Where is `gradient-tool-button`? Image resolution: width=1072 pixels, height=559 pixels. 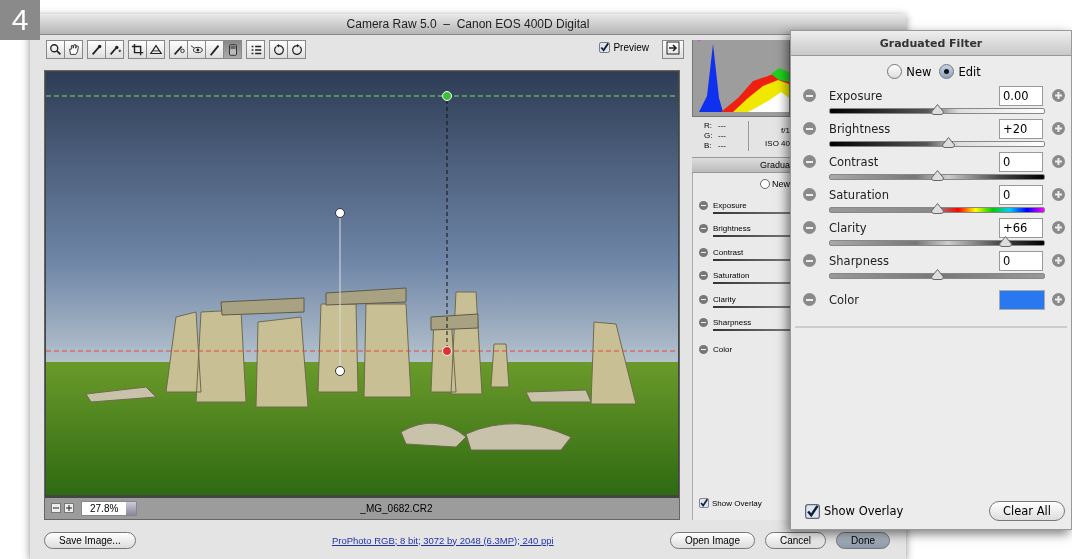 gradient-tool-button is located at coordinates (232, 49).